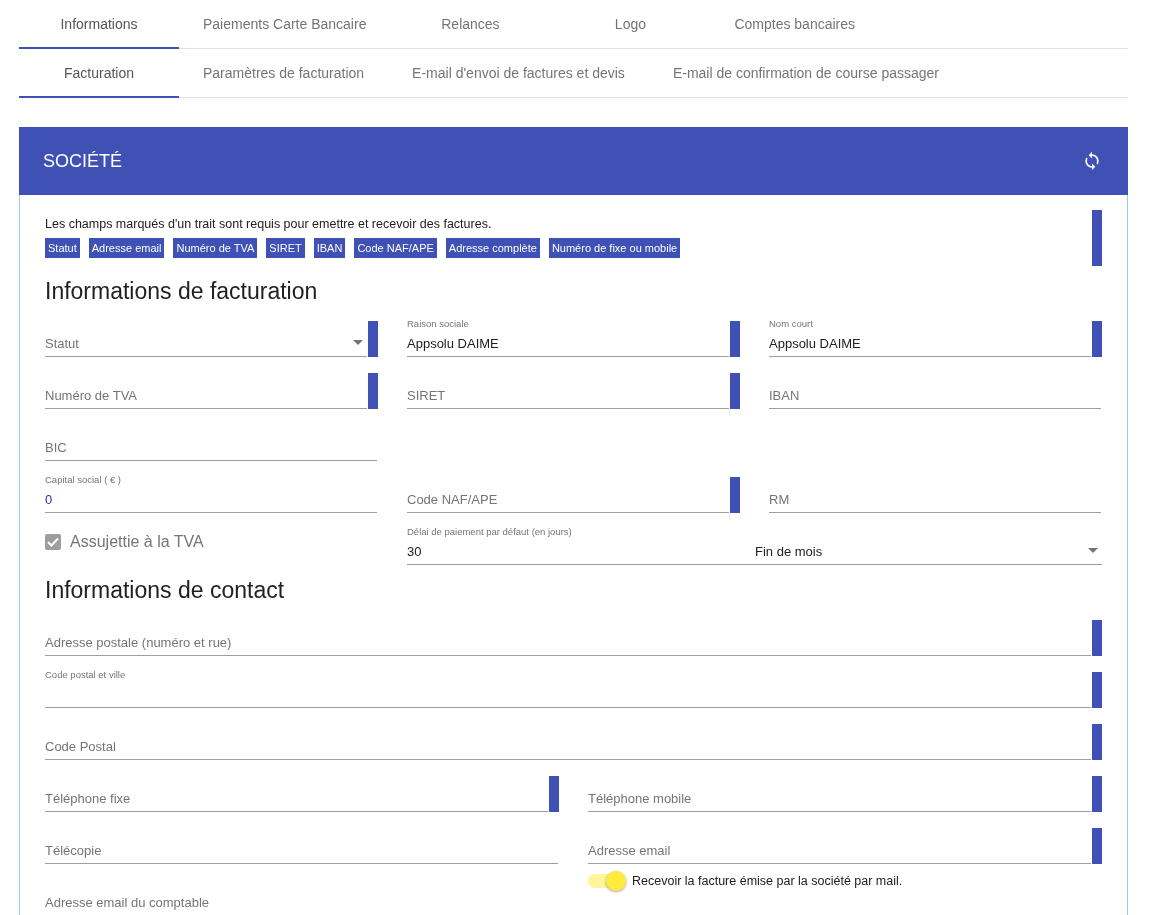  I want to click on field-label: RM, so click(779, 499).